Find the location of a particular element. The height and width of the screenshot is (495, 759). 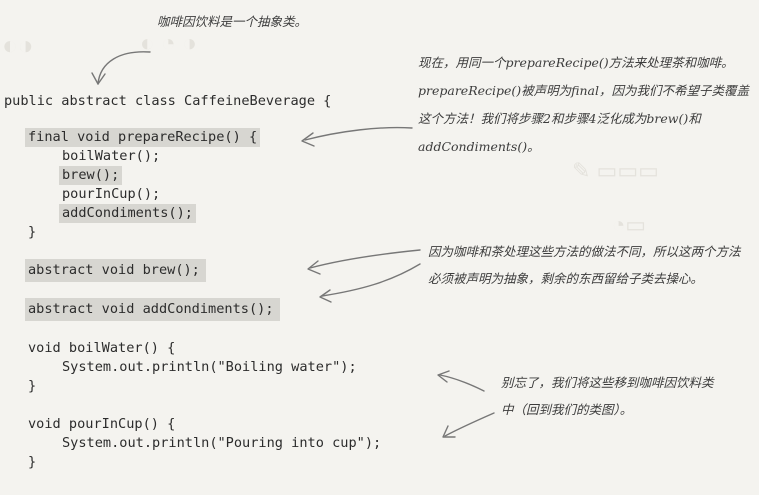

abstract-add-condiments-declaration: abstract void addCondiments(); is located at coordinates (152, 309).